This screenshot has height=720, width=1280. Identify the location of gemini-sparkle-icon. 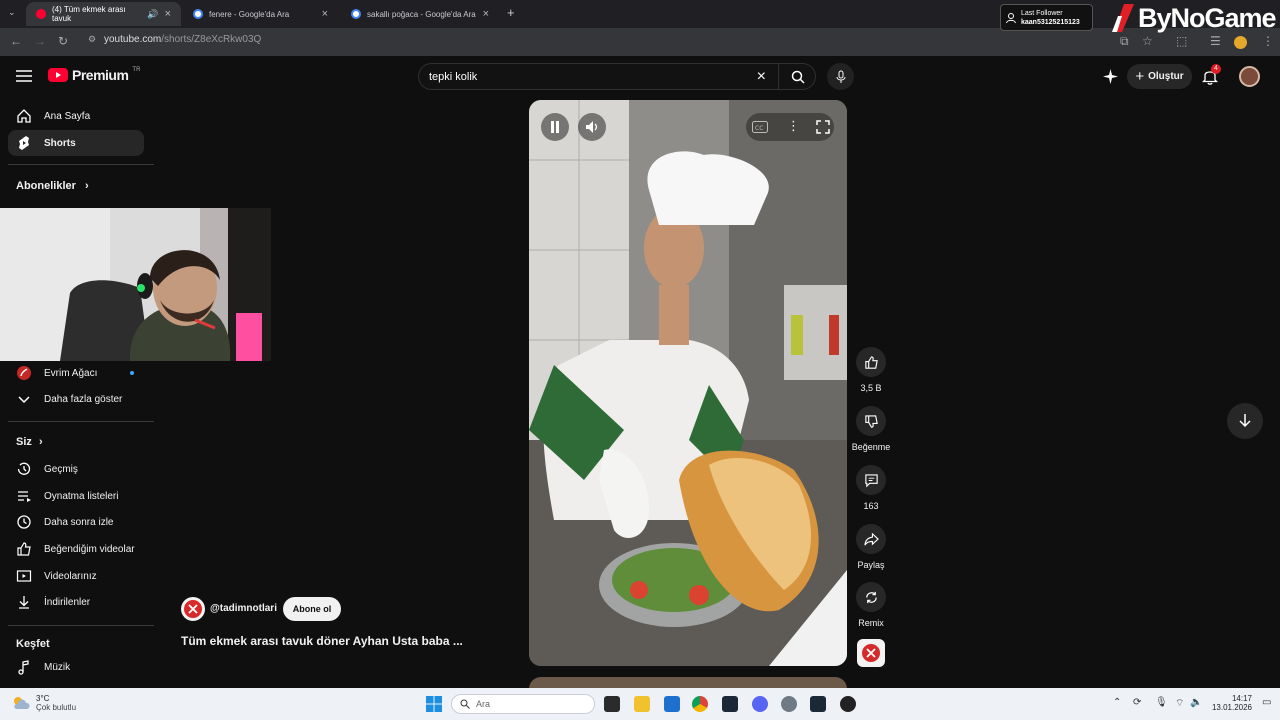
(1110, 76).